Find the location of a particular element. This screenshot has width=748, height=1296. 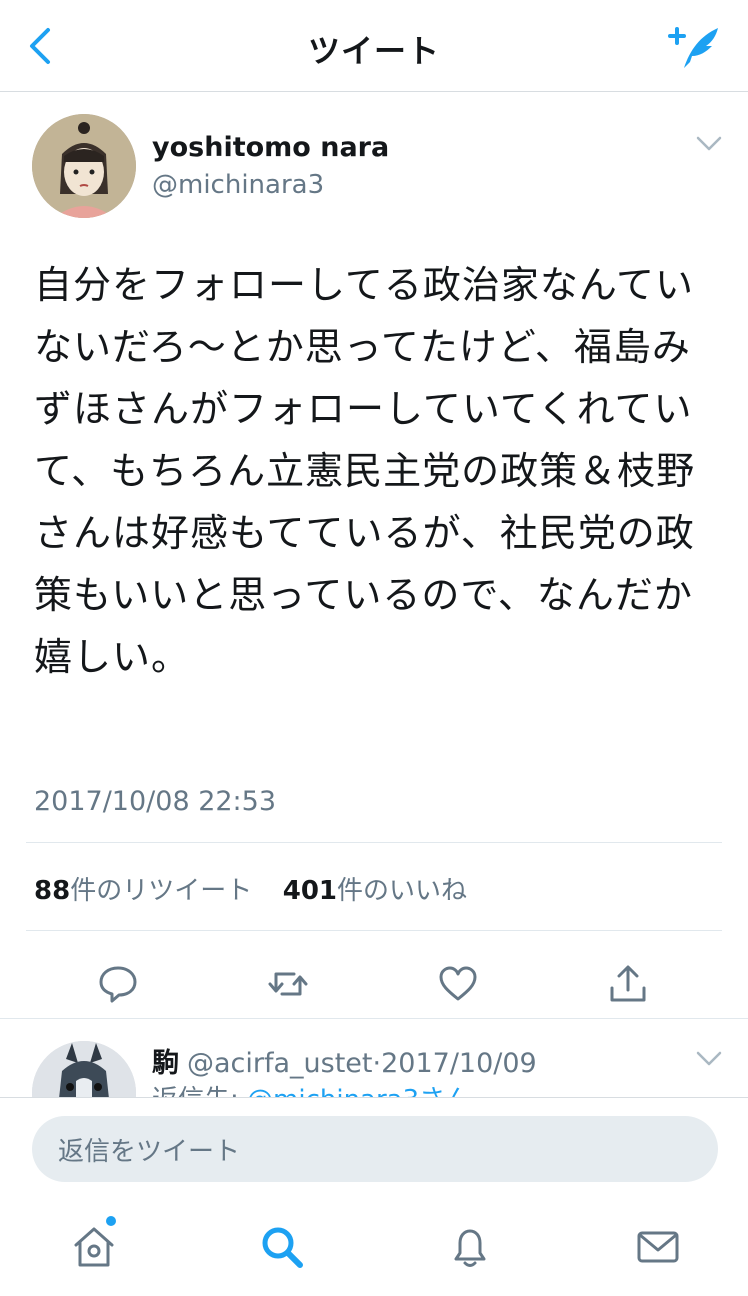

retweet-count: 88 is located at coordinates (52, 891).